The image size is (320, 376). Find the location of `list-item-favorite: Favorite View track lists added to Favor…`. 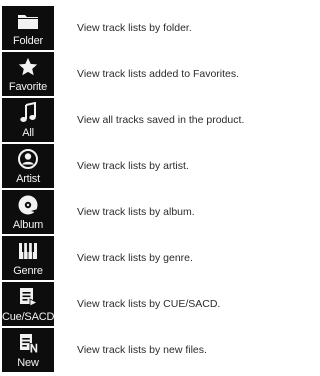

list-item-favorite: Favorite View track lists added to Favor… is located at coordinates (133, 74).